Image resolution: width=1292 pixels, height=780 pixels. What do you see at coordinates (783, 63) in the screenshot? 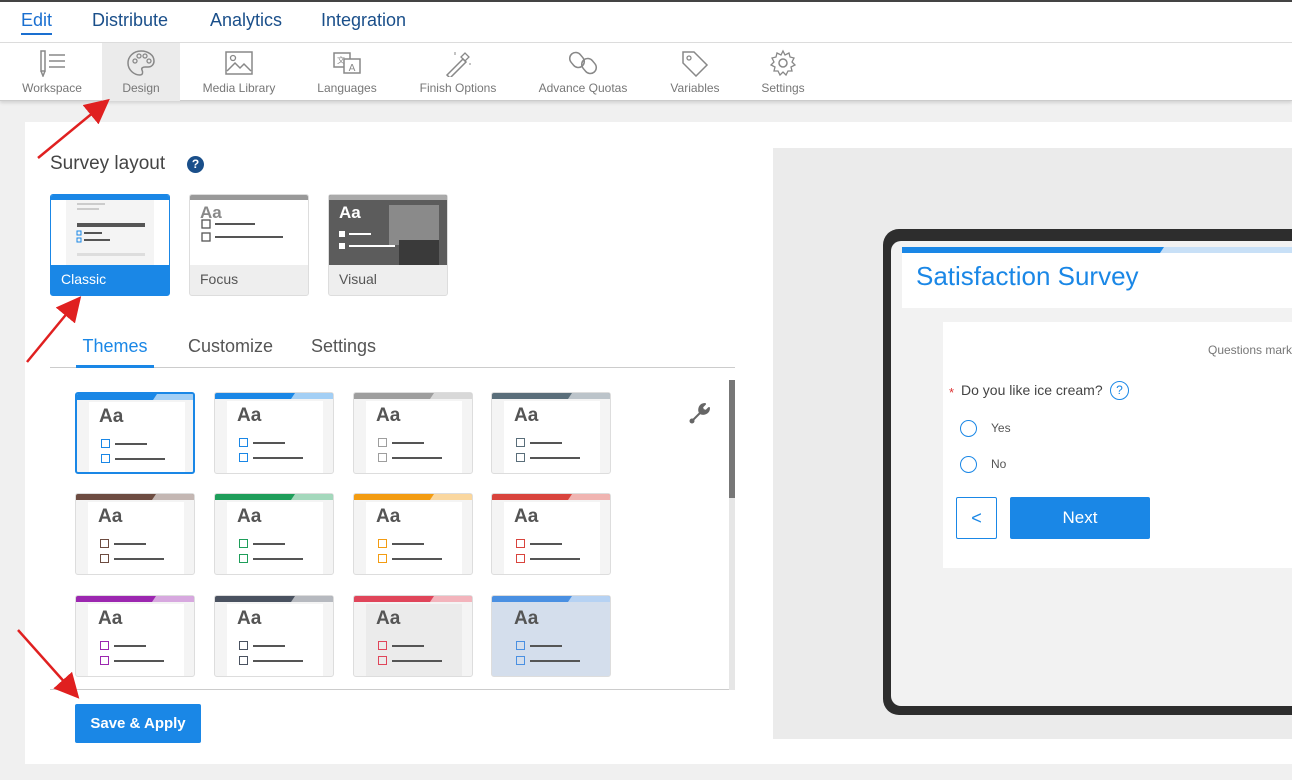
I see `gear-icon` at bounding box center [783, 63].